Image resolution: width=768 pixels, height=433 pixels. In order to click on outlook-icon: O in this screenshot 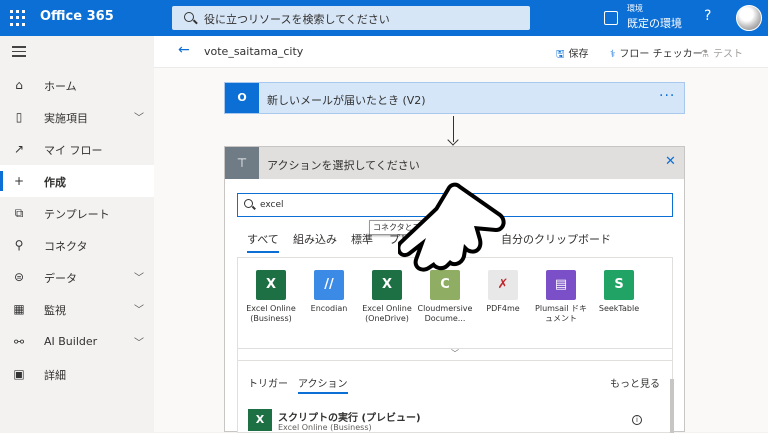, I will do `click(242, 98)`.